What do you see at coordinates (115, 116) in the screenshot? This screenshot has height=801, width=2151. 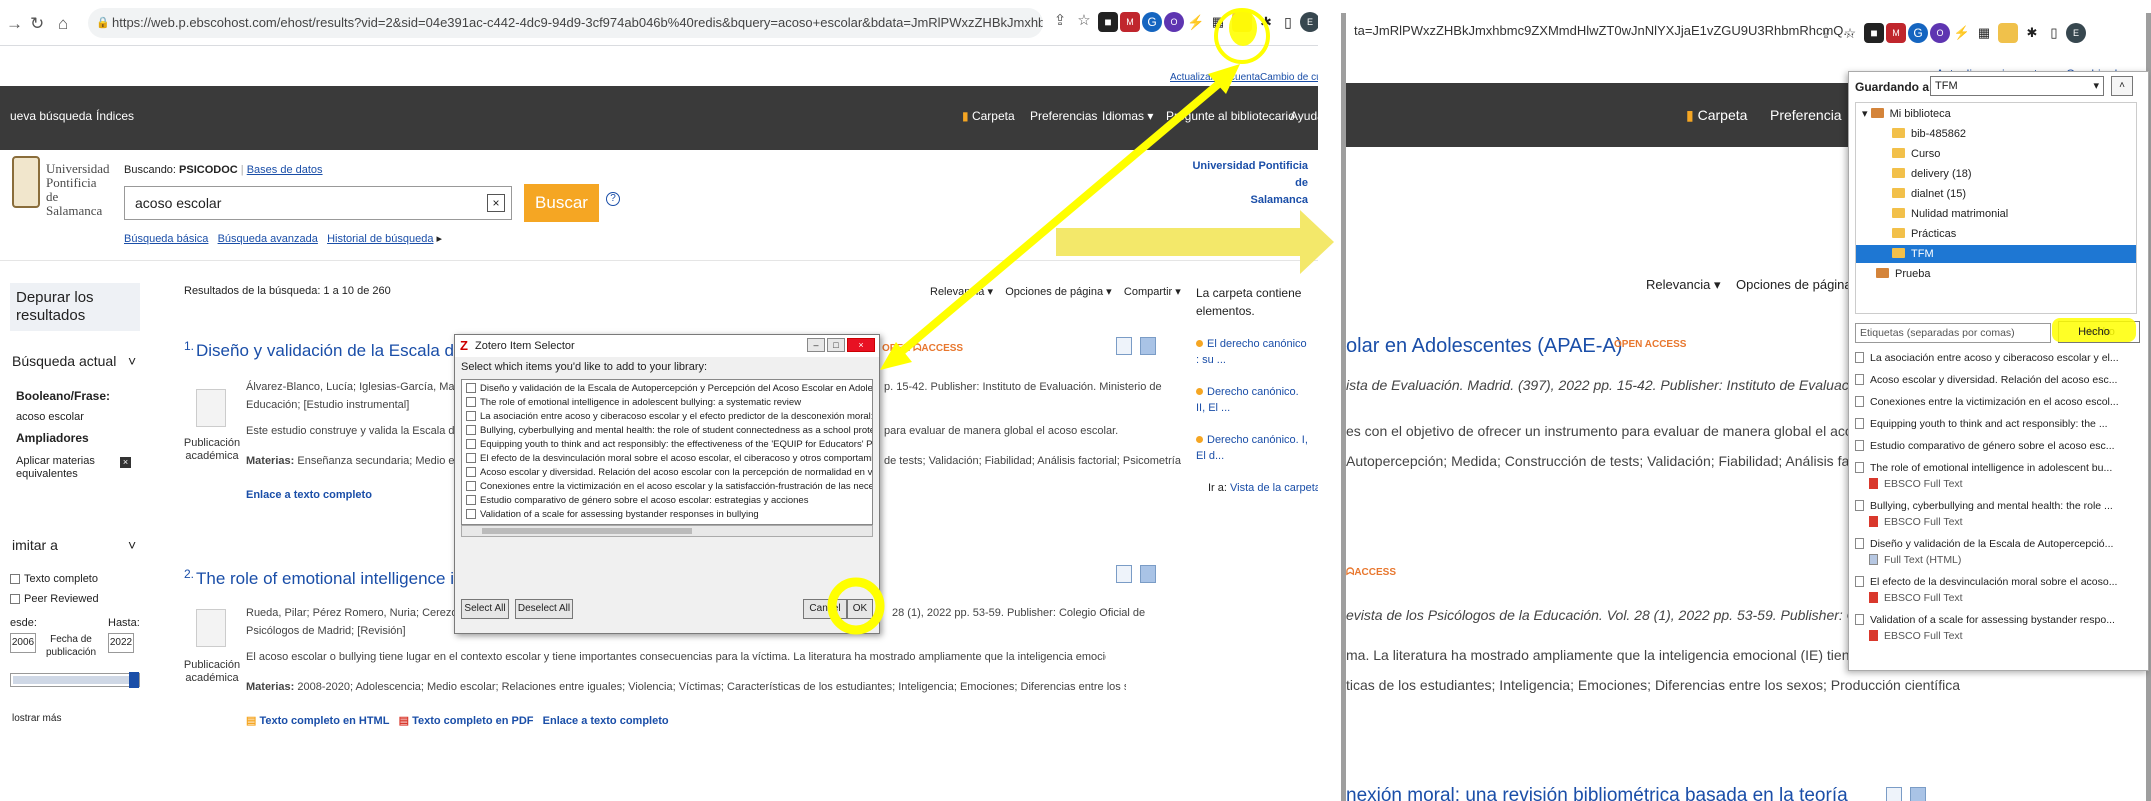 I see `indexes-link: Índices` at bounding box center [115, 116].